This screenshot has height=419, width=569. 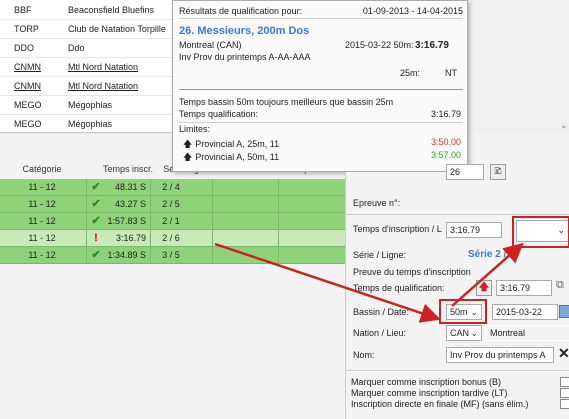 What do you see at coordinates (397, 229) in the screenshot?
I see `temps-label: Temps d'inscription / L` at bounding box center [397, 229].